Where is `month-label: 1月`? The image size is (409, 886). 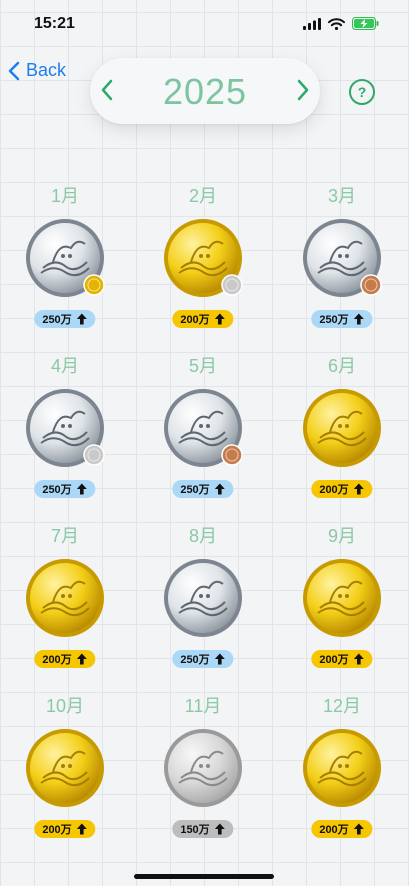 month-label: 1月 is located at coordinates (64, 196).